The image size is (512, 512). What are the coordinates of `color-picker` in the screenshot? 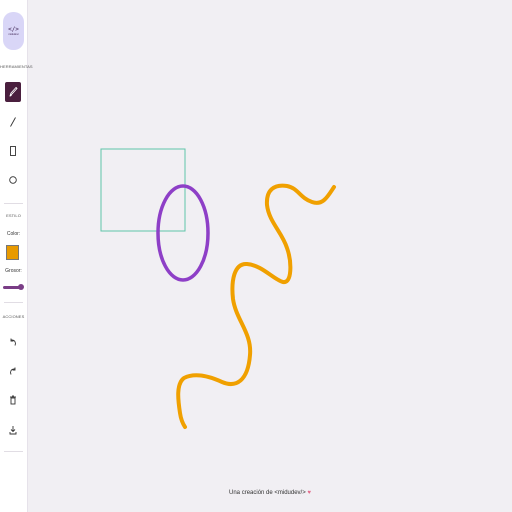 It's located at (12, 252).